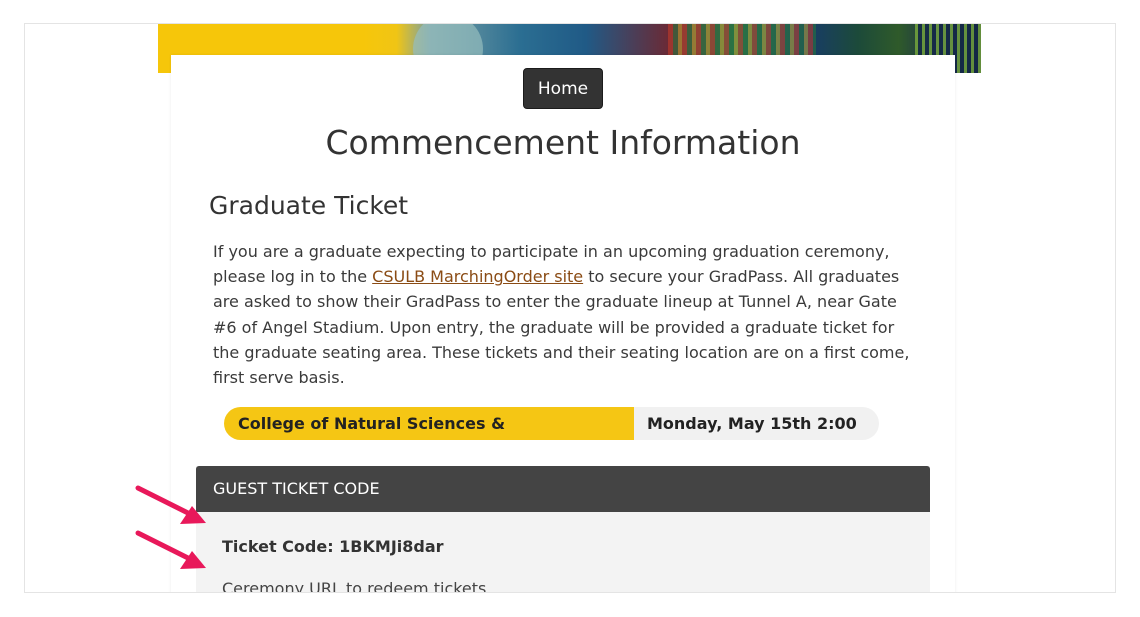 This screenshot has height=617, width=1140. Describe the element at coordinates (333, 546) in the screenshot. I see `ticket-code: Ticket Code: 1BKMJi8dar` at that location.